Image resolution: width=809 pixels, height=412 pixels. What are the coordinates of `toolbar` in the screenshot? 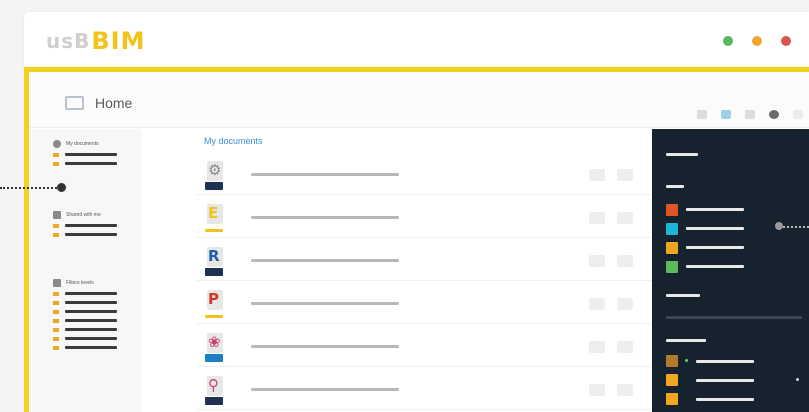 It's located at (750, 114).